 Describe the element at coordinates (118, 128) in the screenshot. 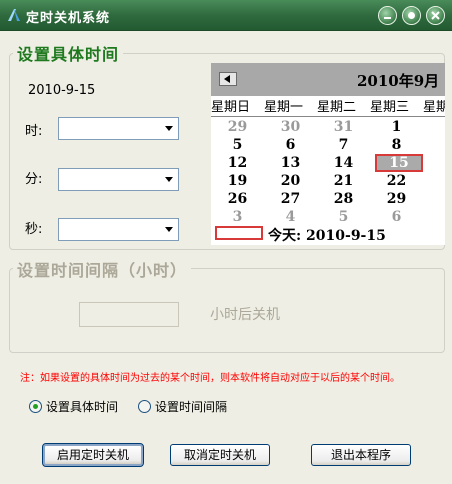

I see `hour-select` at that location.